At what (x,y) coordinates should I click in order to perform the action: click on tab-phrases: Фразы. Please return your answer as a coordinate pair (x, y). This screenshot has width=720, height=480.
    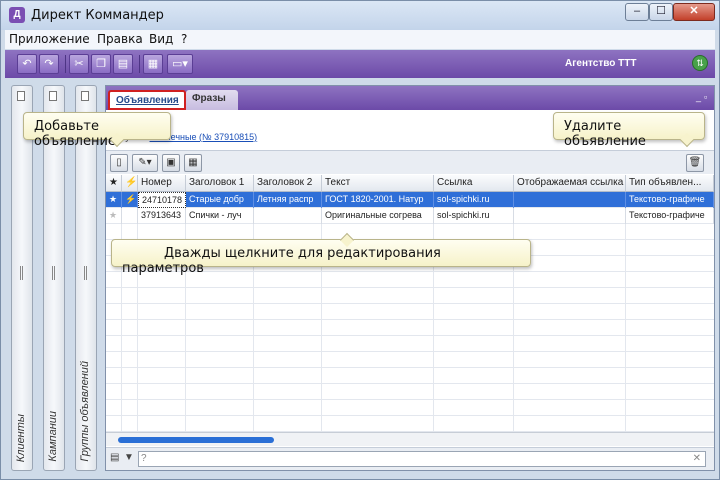
    Looking at the image, I should click on (212, 100).